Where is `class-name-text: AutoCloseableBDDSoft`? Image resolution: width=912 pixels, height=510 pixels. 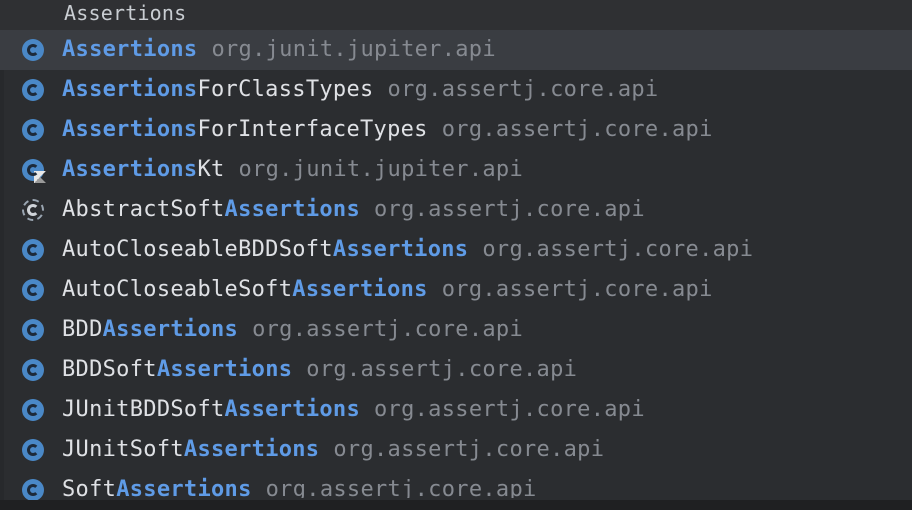 class-name-text: AutoCloseableBDDSoft is located at coordinates (197, 249).